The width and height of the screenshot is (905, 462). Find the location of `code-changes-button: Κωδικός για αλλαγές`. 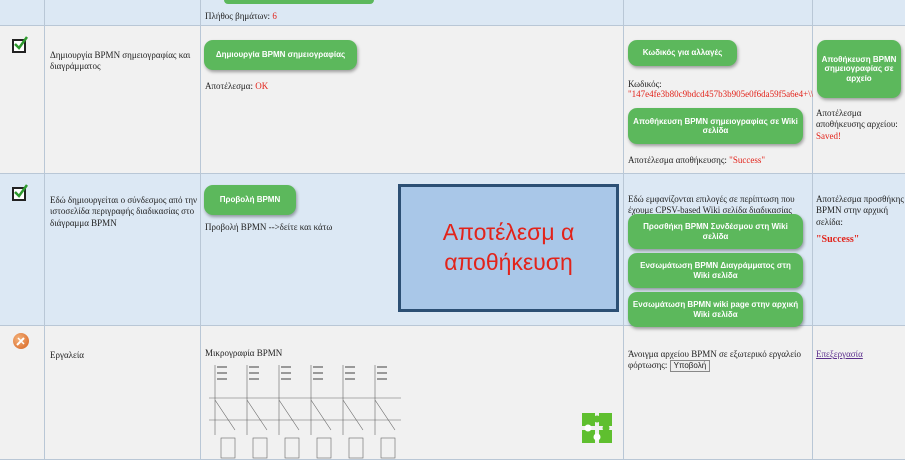

code-changes-button: Κωδικός για αλλαγές is located at coordinates (682, 53).